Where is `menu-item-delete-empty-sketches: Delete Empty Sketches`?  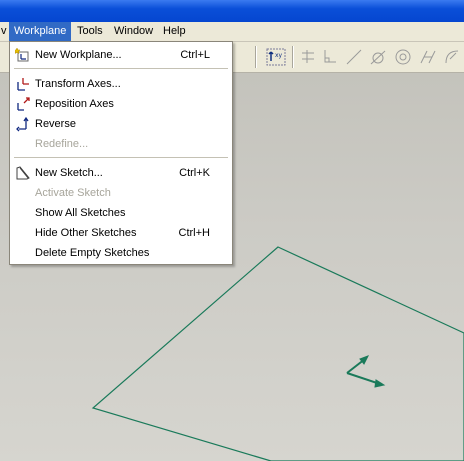
menu-item-delete-empty-sketches: Delete Empty Sketches is located at coordinates (121, 253).